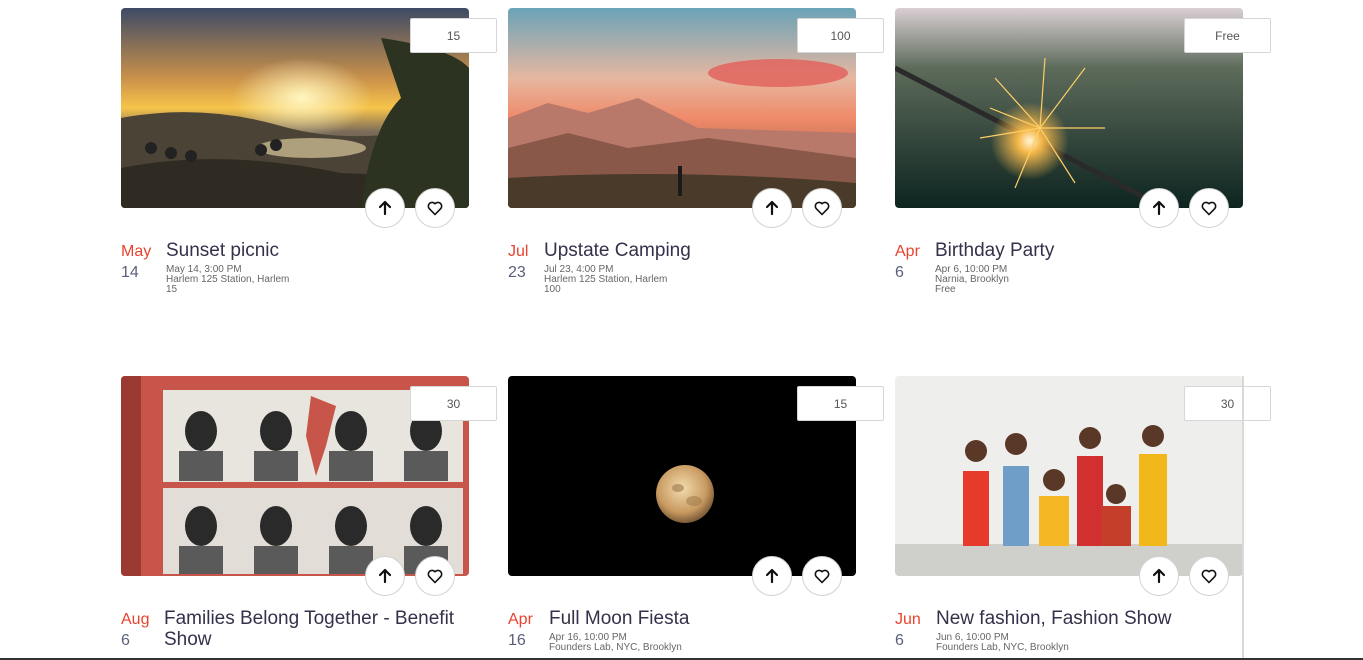 Image resolution: width=1363 pixels, height=660 pixels. I want to click on event-date: Jun 6, so click(915, 632).